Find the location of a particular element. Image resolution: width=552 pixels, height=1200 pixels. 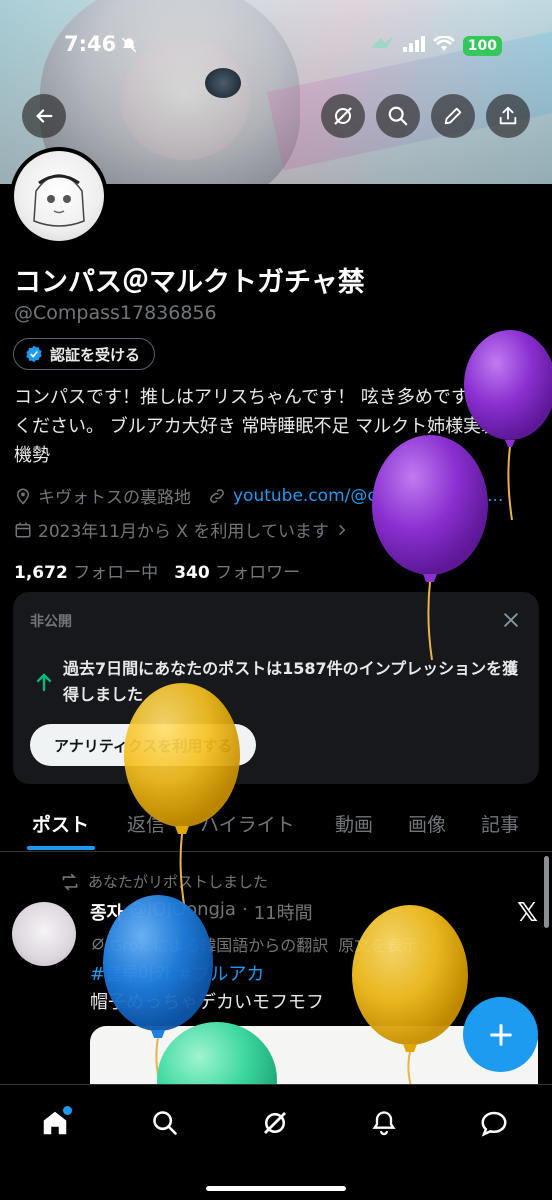

plus-icon is located at coordinates (500, 1034).